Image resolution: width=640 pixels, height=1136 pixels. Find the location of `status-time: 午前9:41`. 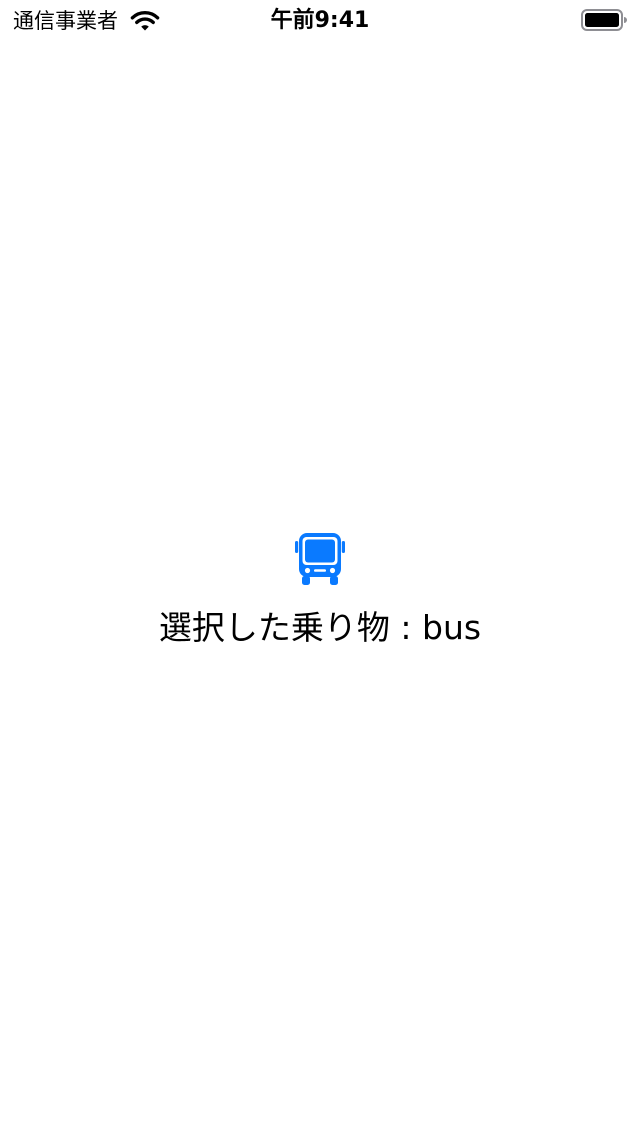

status-time: 午前9:41 is located at coordinates (320, 20).